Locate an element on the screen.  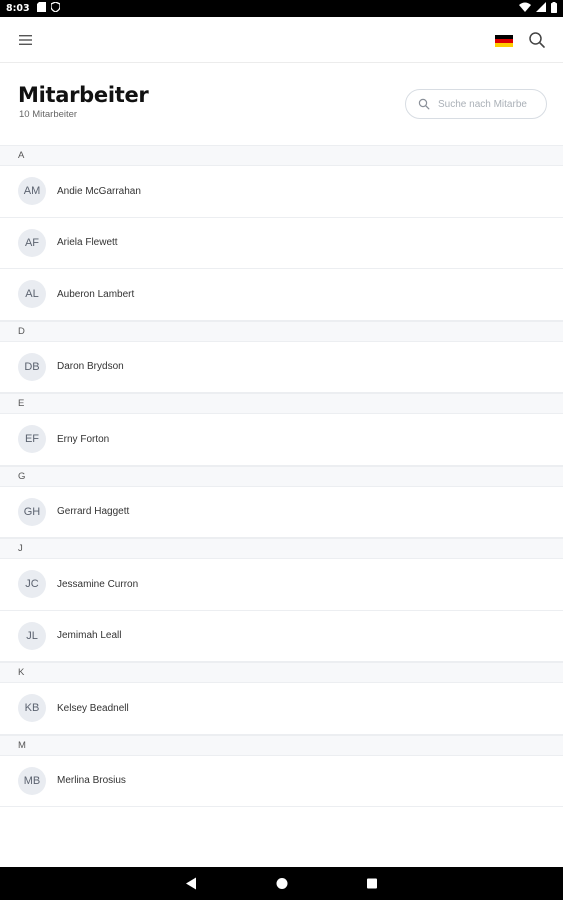
employee-name: Merlina Brosius is located at coordinates (91, 781).